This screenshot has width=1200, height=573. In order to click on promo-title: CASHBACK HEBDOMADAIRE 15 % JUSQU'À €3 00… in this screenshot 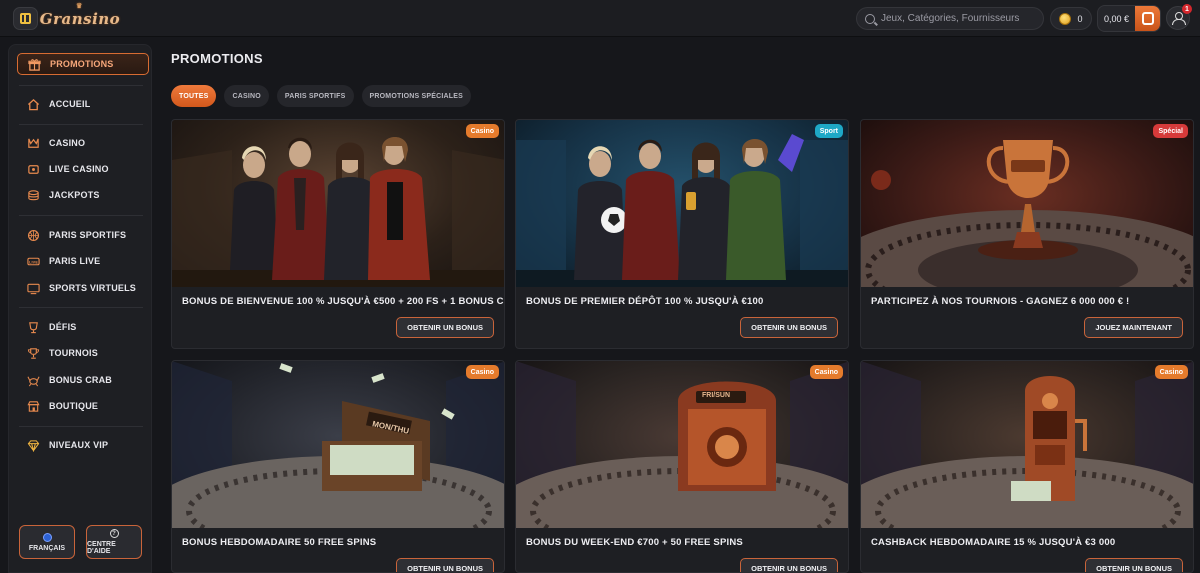, I will do `click(993, 542)`.